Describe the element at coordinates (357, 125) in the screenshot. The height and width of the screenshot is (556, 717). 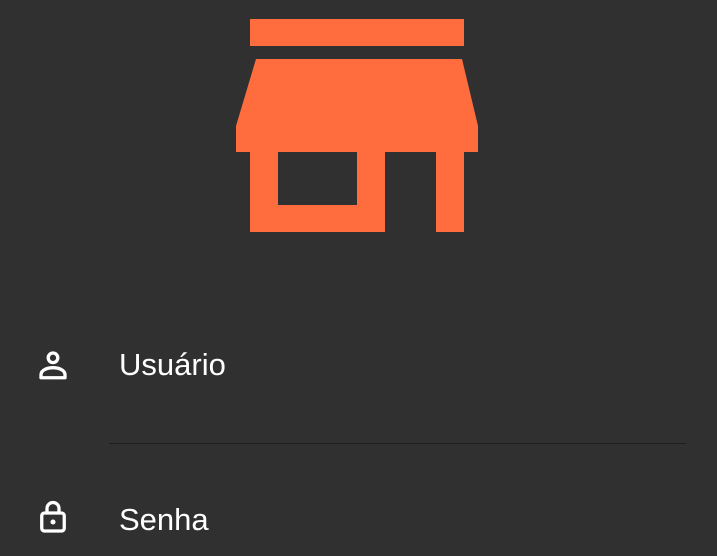
I see `store-icon` at that location.